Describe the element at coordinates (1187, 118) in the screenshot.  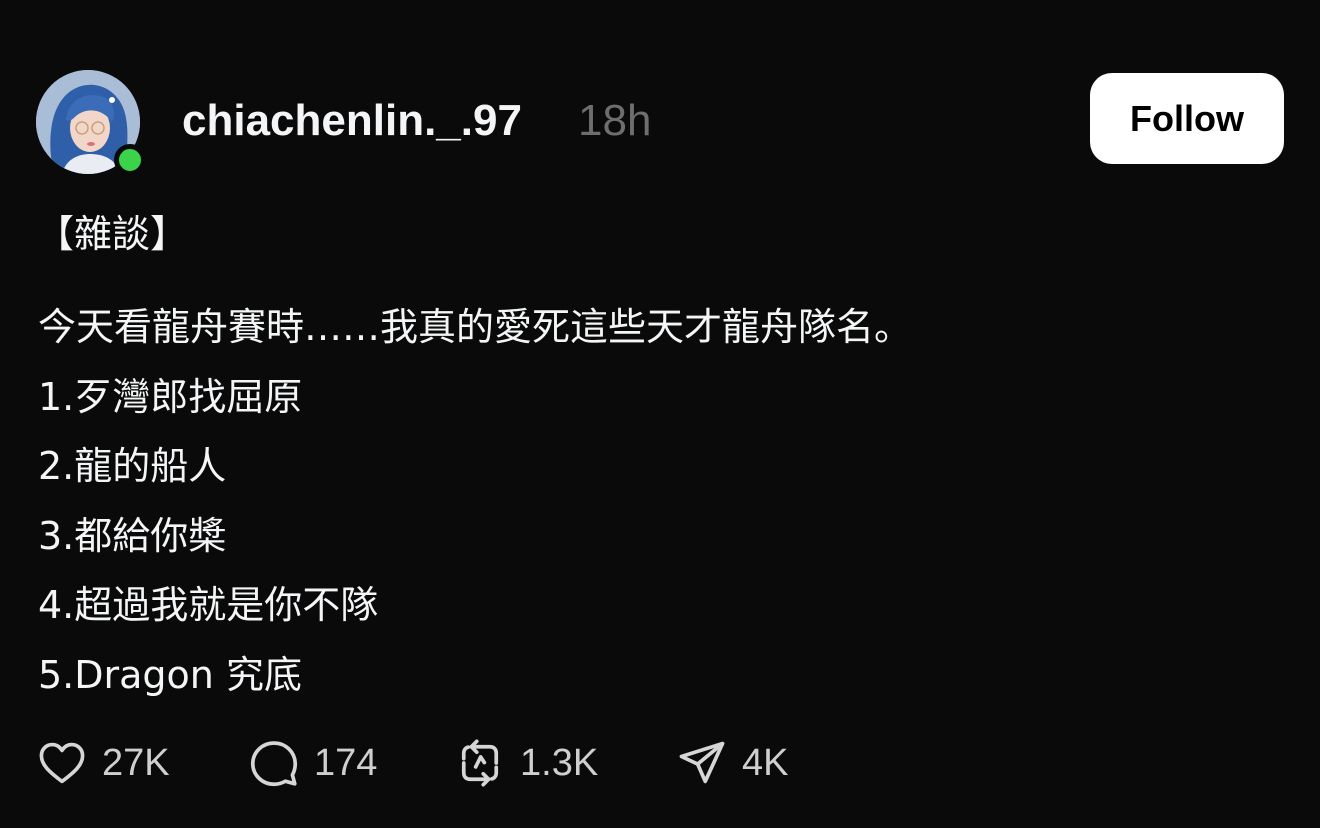
I see `follow-button: Follow` at that location.